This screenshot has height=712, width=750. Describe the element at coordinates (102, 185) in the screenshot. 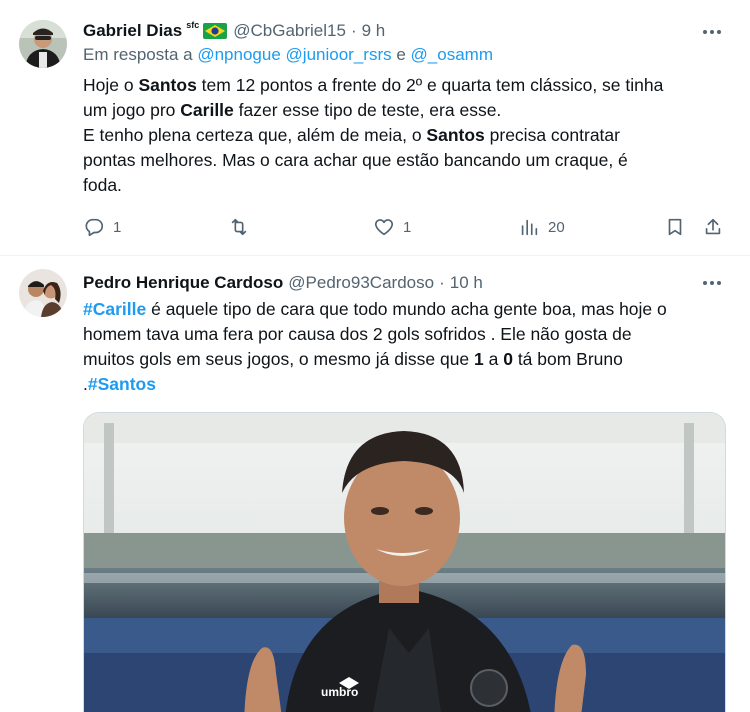

I see `text-line: foda.` at that location.